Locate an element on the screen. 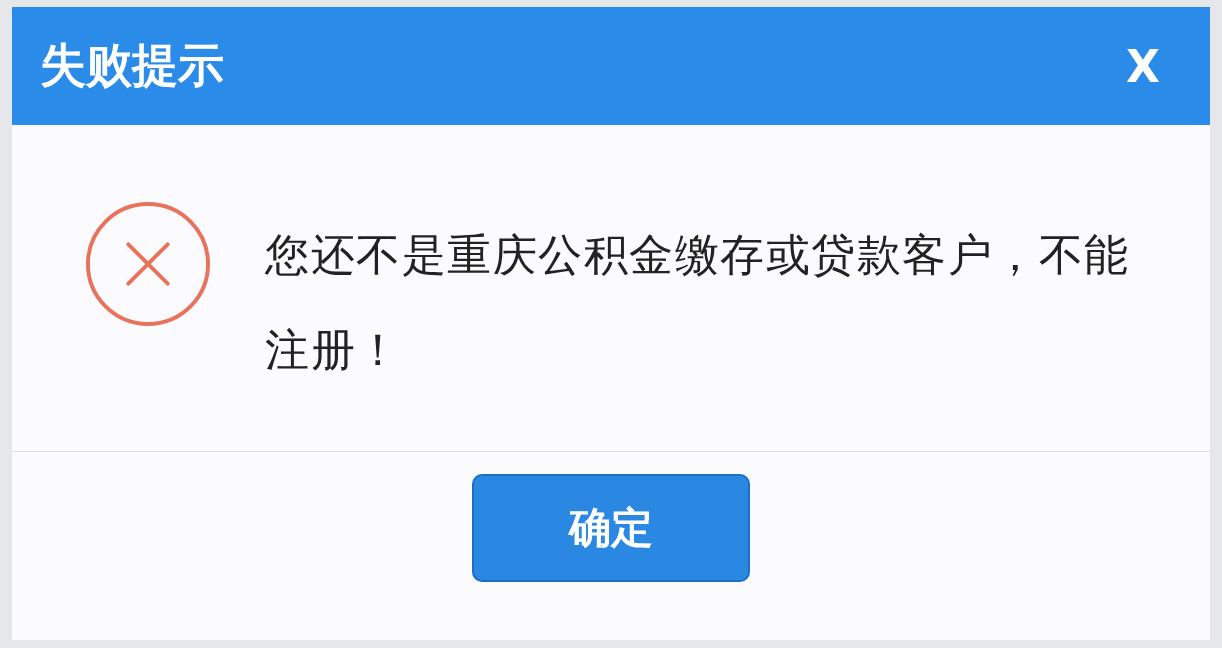 The width and height of the screenshot is (1222, 648). dialog-title: 失败提示 is located at coordinates (132, 65).